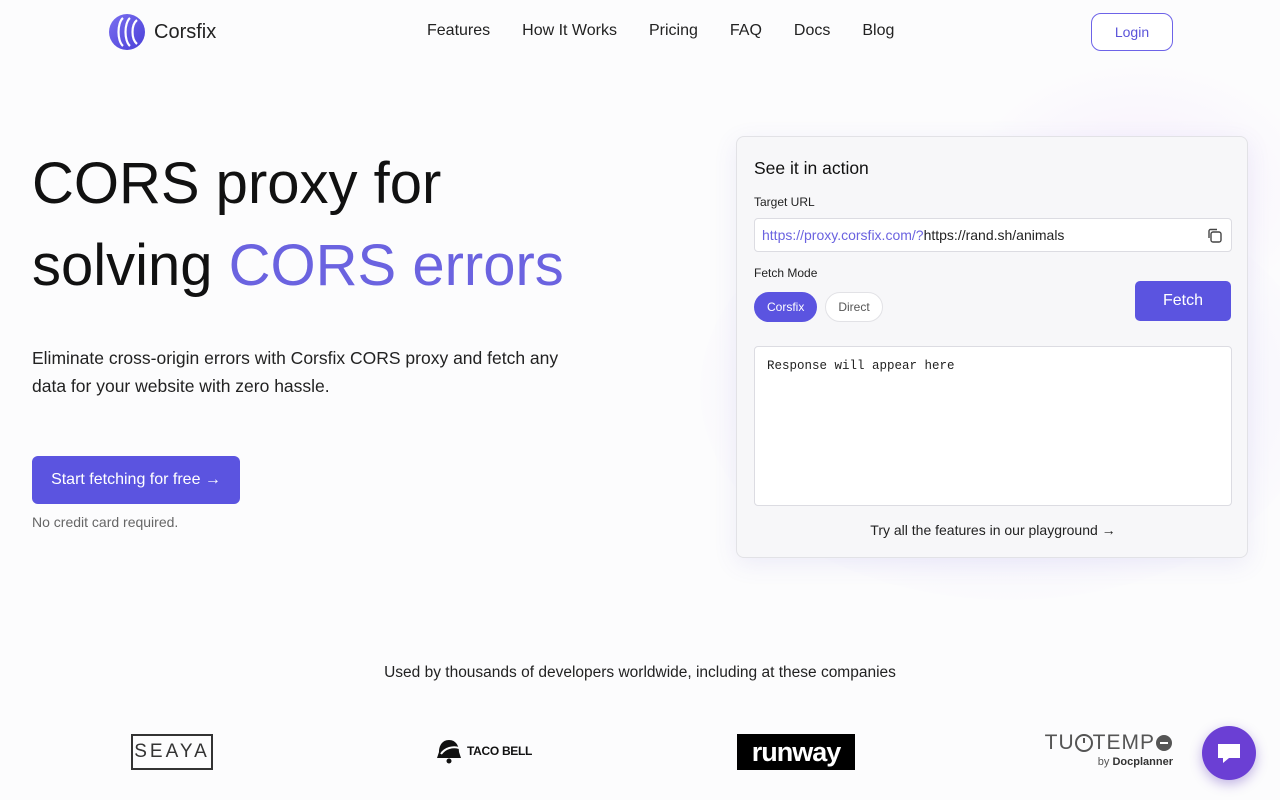  I want to click on tuotempo-by-brand: Docplanner, so click(1142, 762).